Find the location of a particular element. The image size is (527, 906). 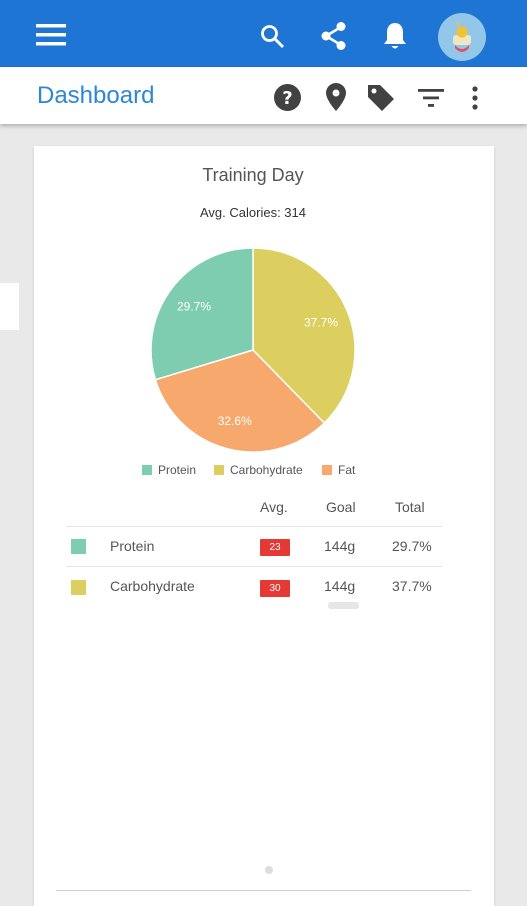

side-panel-edge is located at coordinates (9, 306).